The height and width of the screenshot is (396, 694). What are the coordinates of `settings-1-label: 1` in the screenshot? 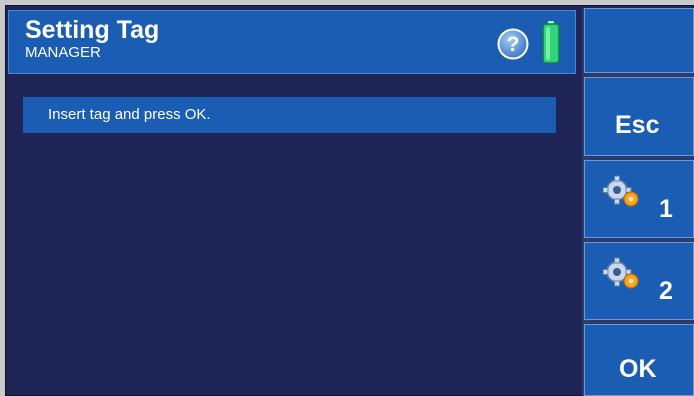 It's located at (666, 209).